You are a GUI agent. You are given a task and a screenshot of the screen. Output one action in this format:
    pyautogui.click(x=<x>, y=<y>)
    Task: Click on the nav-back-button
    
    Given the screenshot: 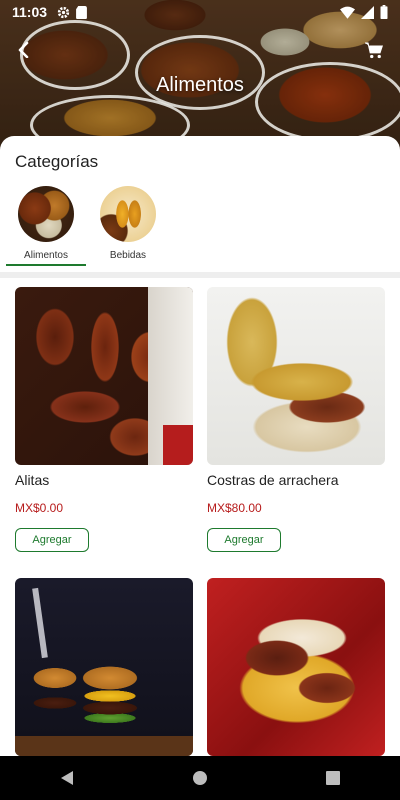 What is the action you would take?
    pyautogui.click(x=67, y=778)
    